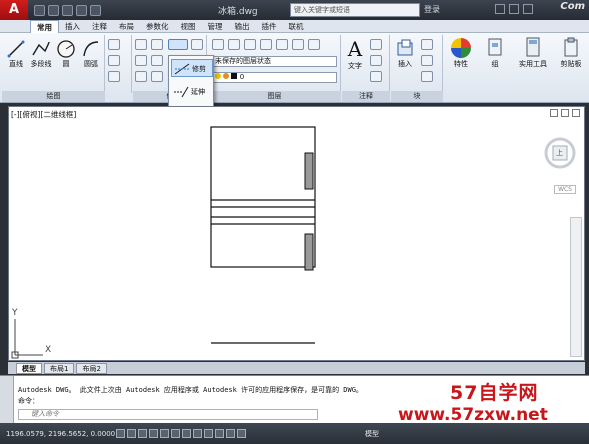  Describe the element at coordinates (61, 434) in the screenshot. I see `coordinate-readout: 1196.0579, 2196.5652, 0.0000` at that location.